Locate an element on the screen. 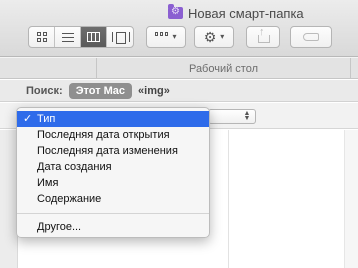 This screenshot has width=358, height=268. search-scope-bar: Поиск: Этот Mac «img» is located at coordinates (179, 91).